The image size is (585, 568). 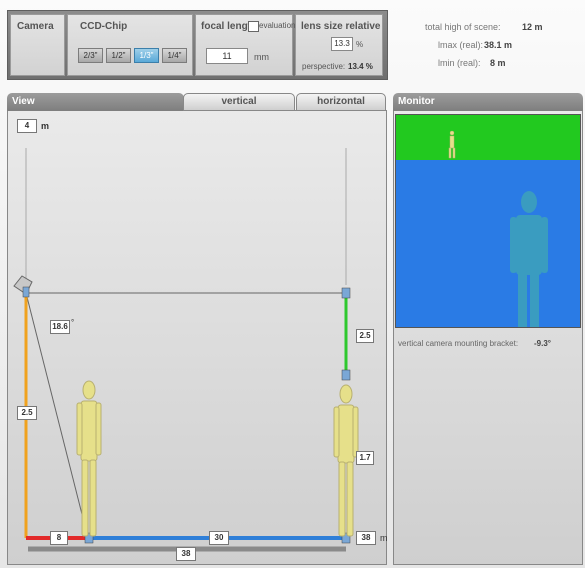 What do you see at coordinates (458, 343) in the screenshot?
I see `bracket-label: vertical camera mounting bracket:` at bounding box center [458, 343].